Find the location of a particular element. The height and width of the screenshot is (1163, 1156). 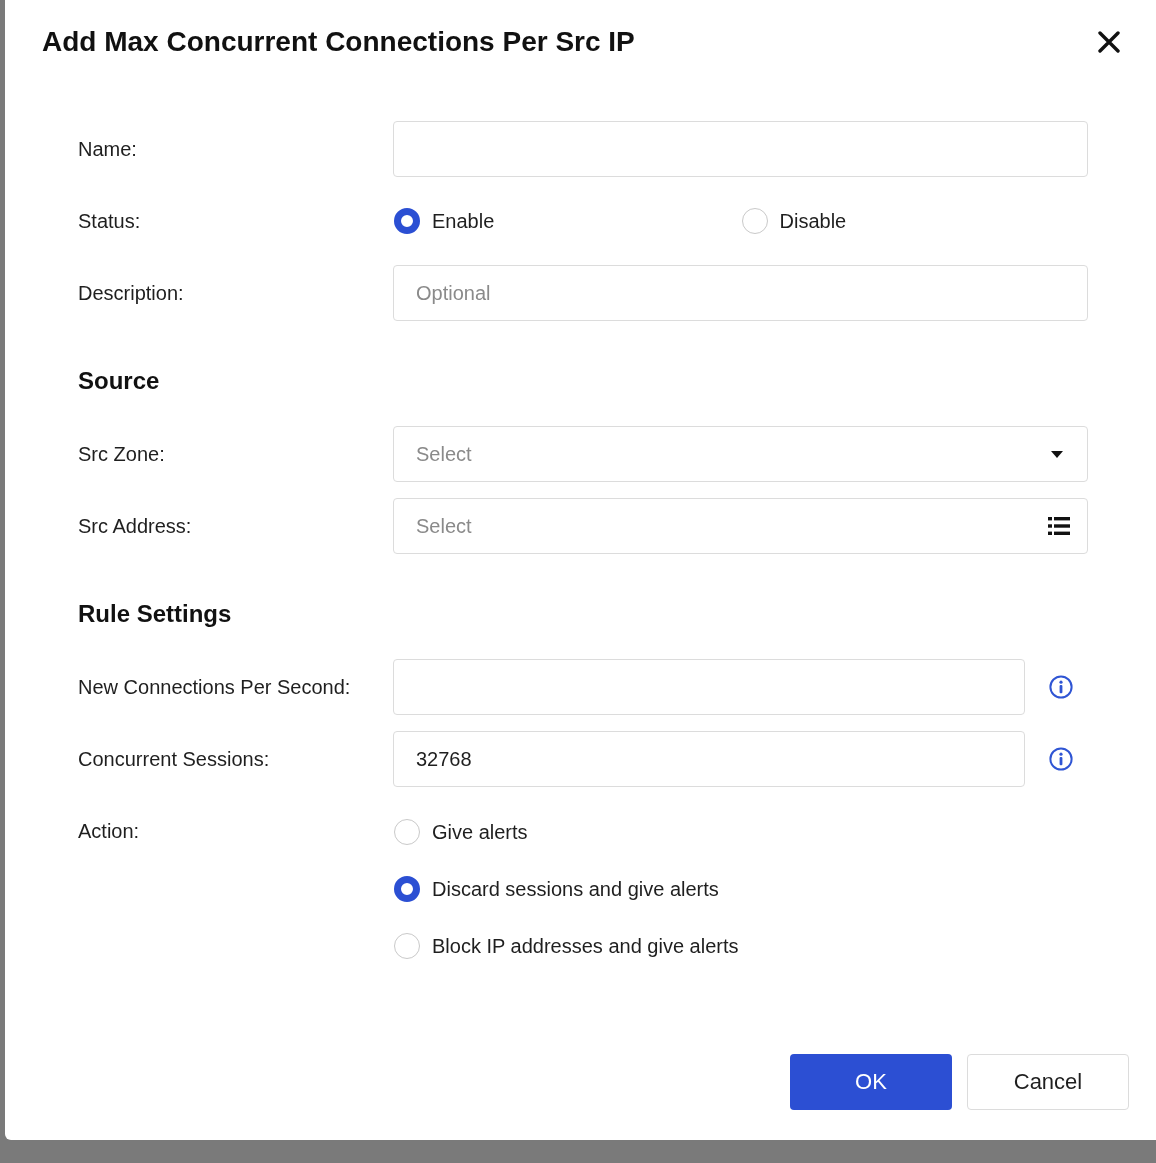

field-label: Name: is located at coordinates (107, 149).